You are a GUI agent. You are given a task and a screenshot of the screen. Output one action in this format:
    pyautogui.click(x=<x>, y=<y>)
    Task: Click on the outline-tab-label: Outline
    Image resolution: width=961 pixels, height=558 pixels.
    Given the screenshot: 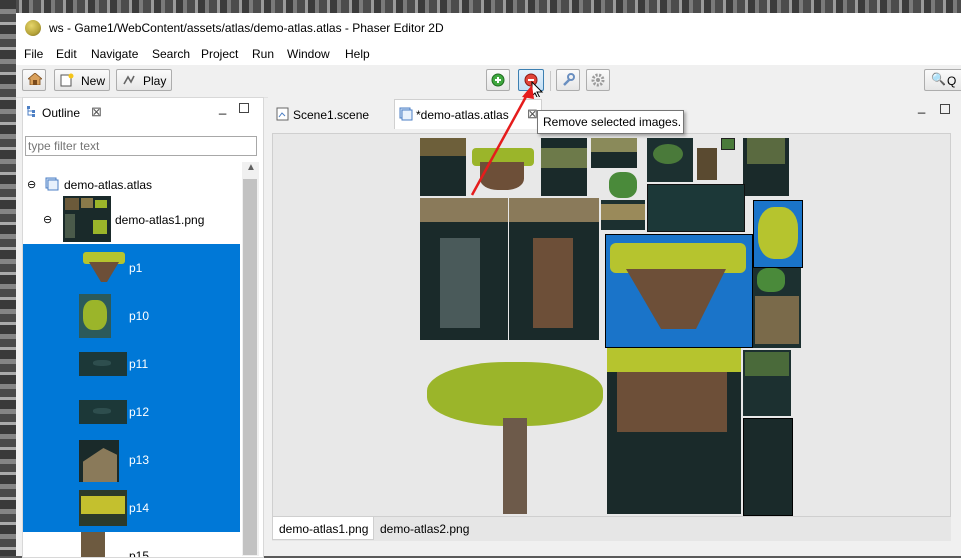 What is the action you would take?
    pyautogui.click(x=61, y=113)
    